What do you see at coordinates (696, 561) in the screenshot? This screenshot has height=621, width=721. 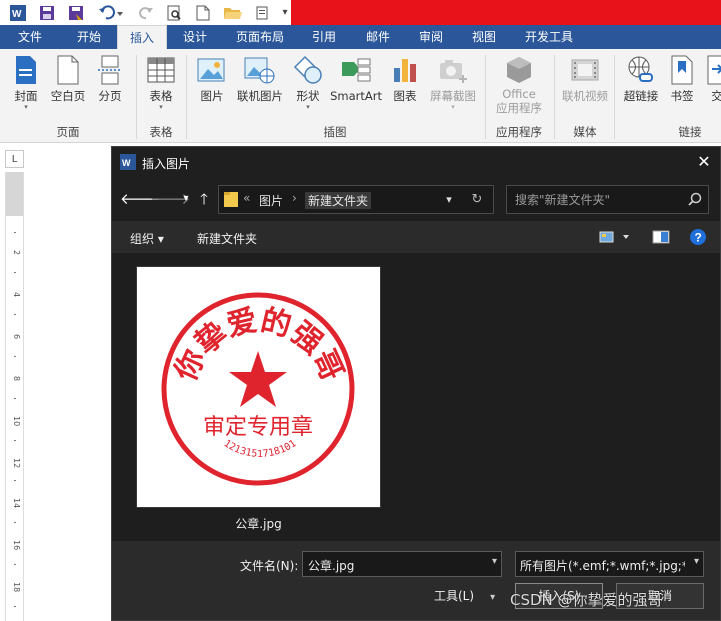 I see `file-type-dropdown-icon: ▾` at bounding box center [696, 561].